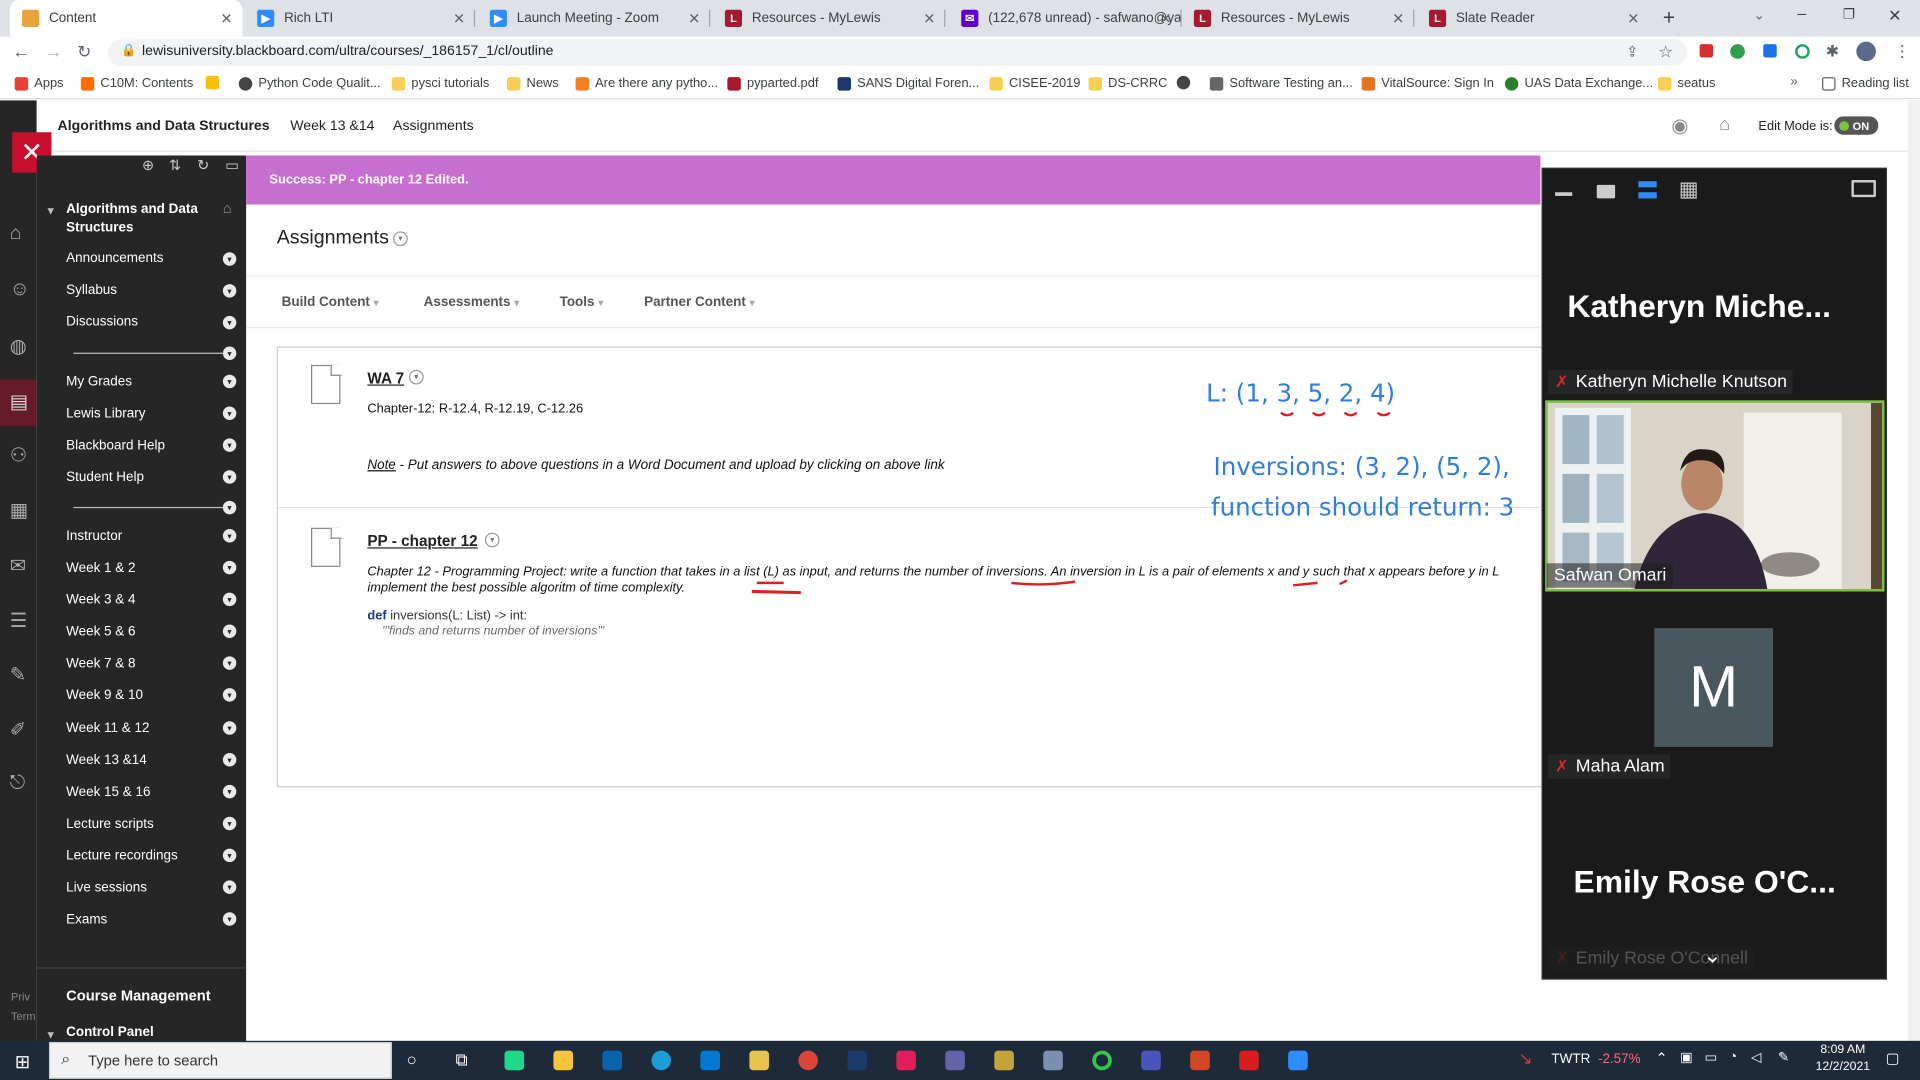  I want to click on sidebar-item-syllabus: Syllabus, so click(91, 290).